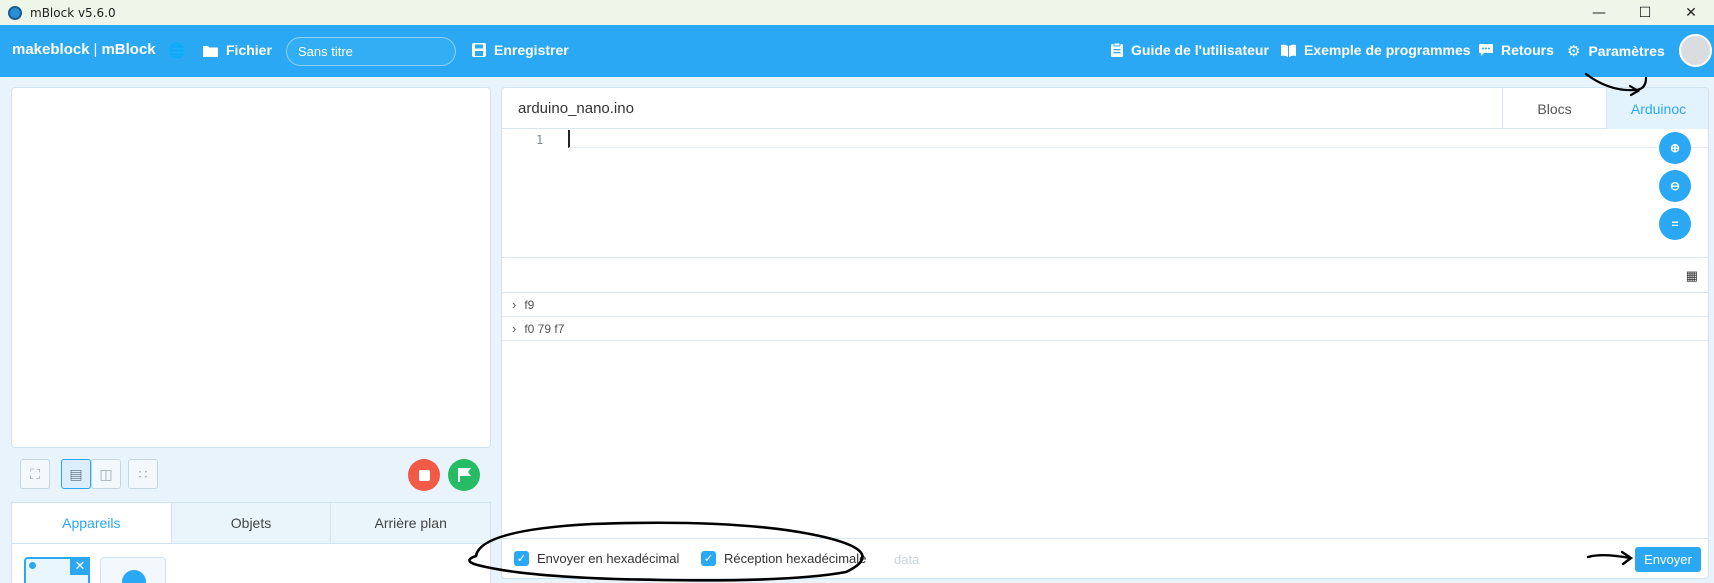 This screenshot has width=1714, height=583. I want to click on line-number: 1, so click(540, 140).